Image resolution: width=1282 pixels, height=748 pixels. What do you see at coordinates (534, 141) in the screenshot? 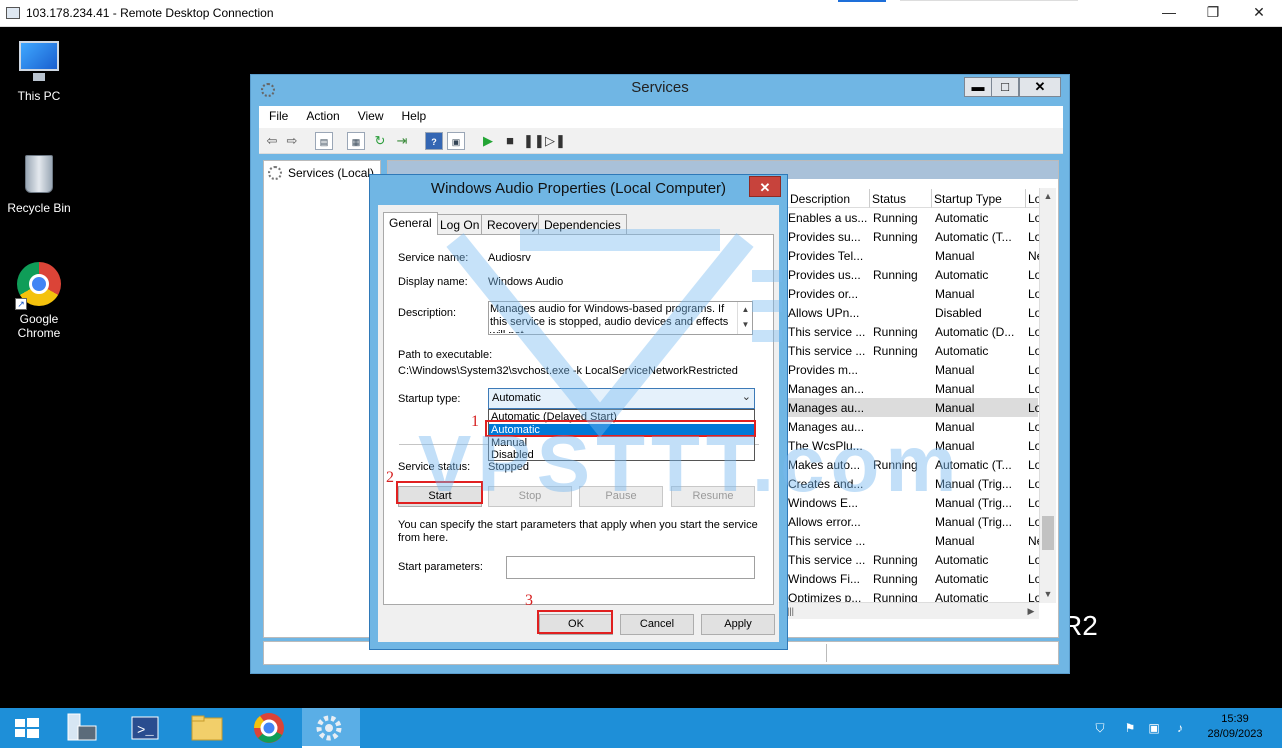
I see `pause-service-icon: ❚❚` at bounding box center [534, 141].